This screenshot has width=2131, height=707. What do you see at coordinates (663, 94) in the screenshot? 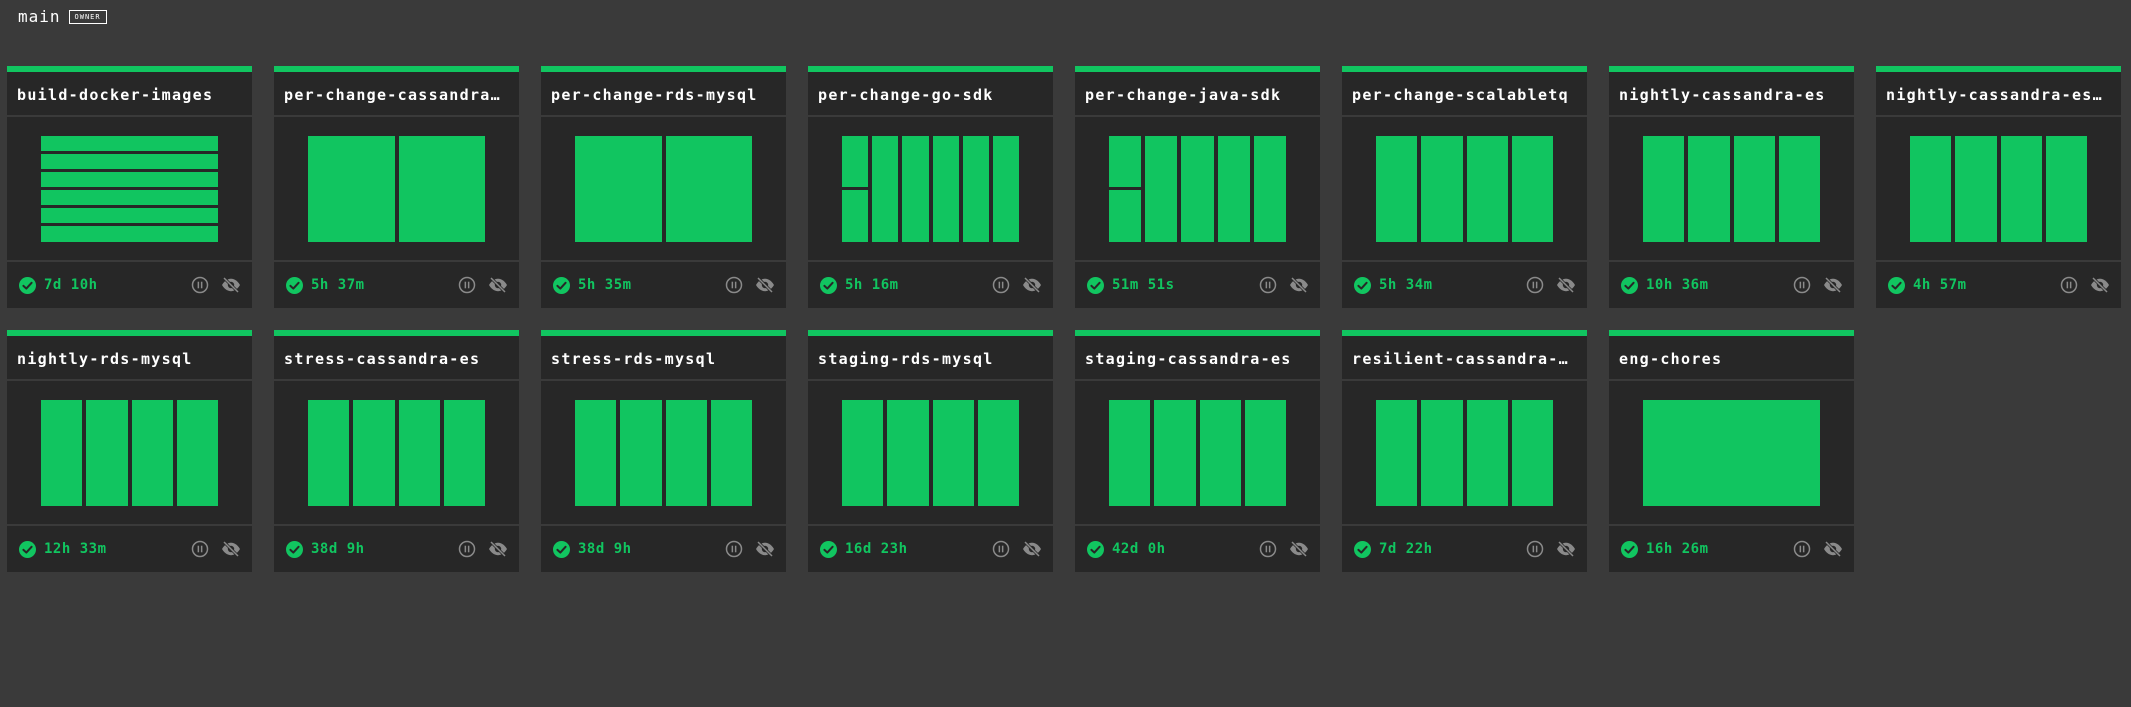
I see `pipeline-name: per-change-rds-mysql` at bounding box center [663, 94].